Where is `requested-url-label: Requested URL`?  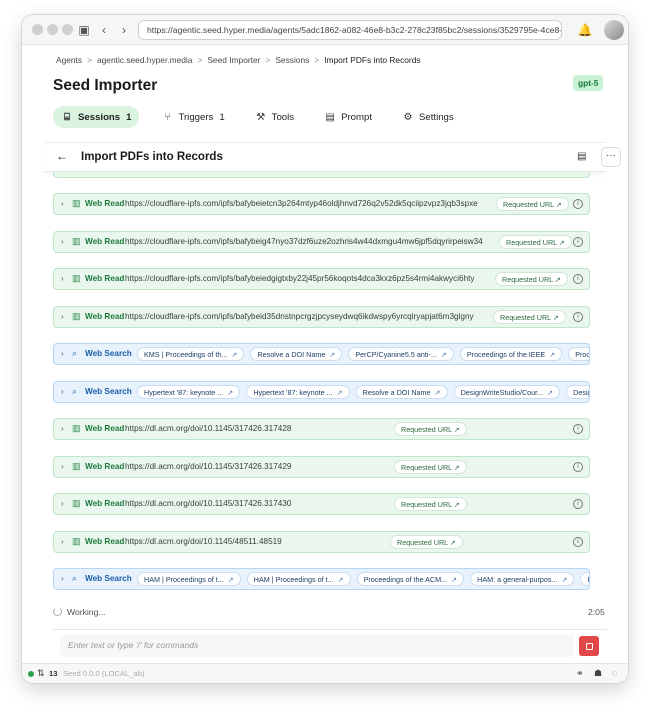
requested-url-label: Requested URL is located at coordinates (426, 504).